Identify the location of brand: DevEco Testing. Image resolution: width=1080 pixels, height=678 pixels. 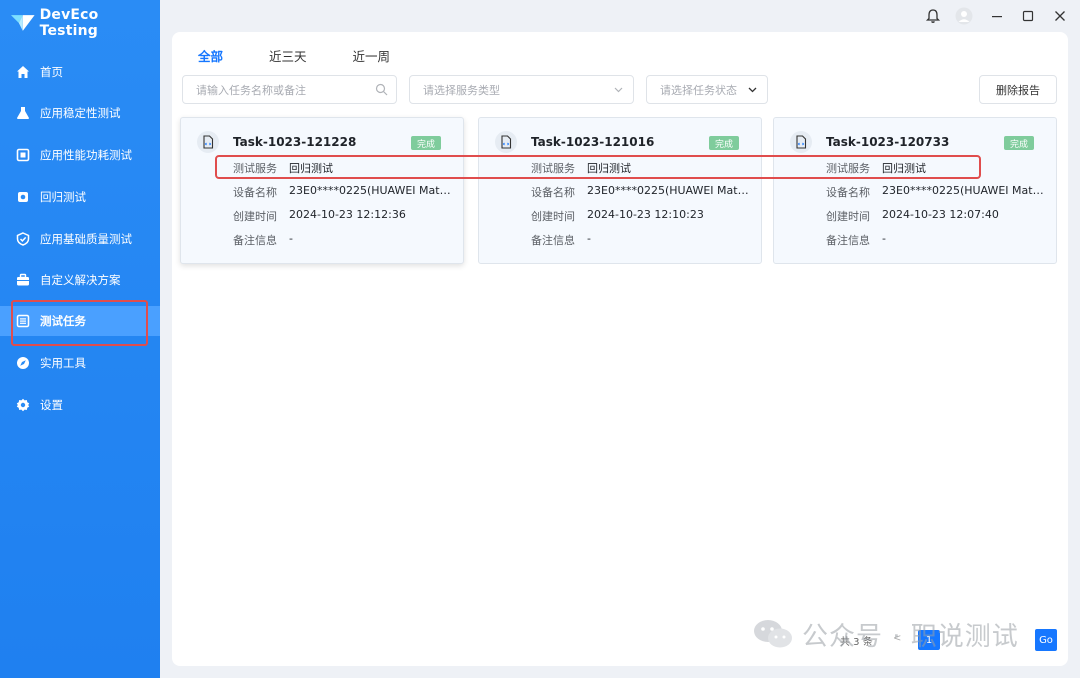
(85, 23).